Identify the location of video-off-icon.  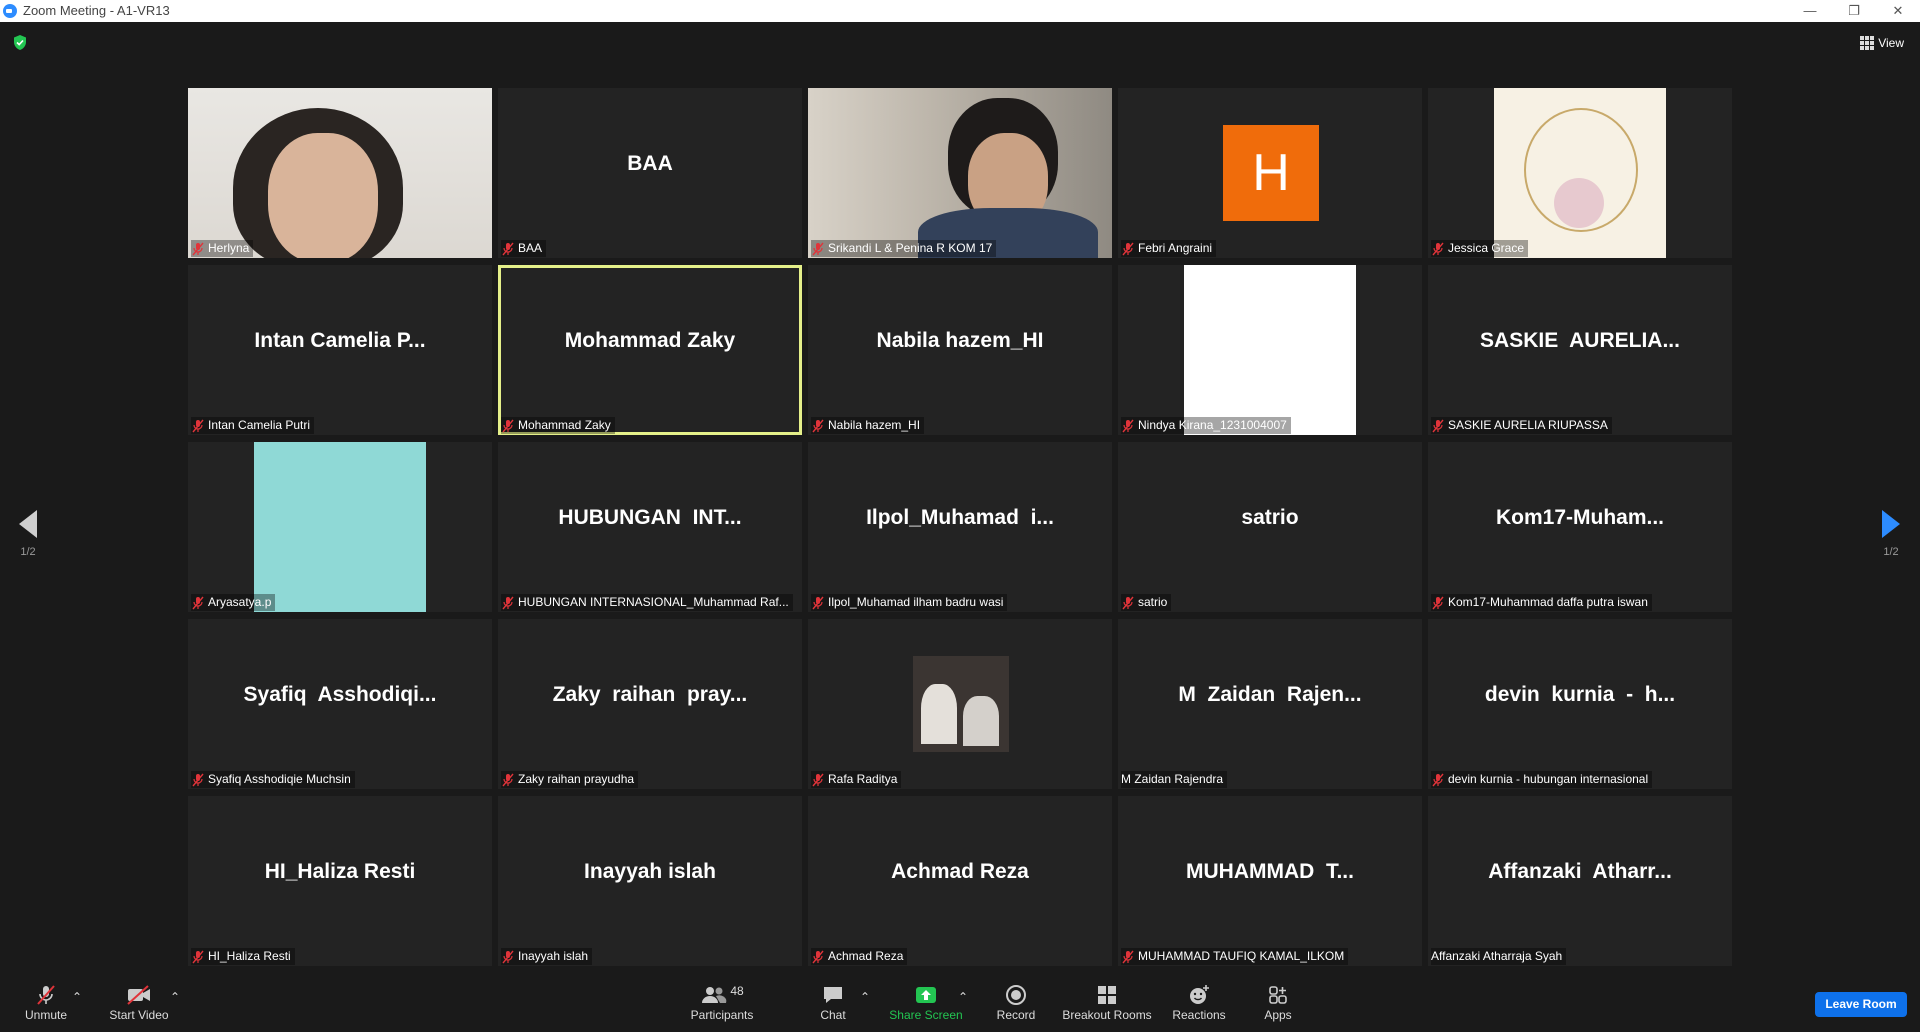
(139, 995).